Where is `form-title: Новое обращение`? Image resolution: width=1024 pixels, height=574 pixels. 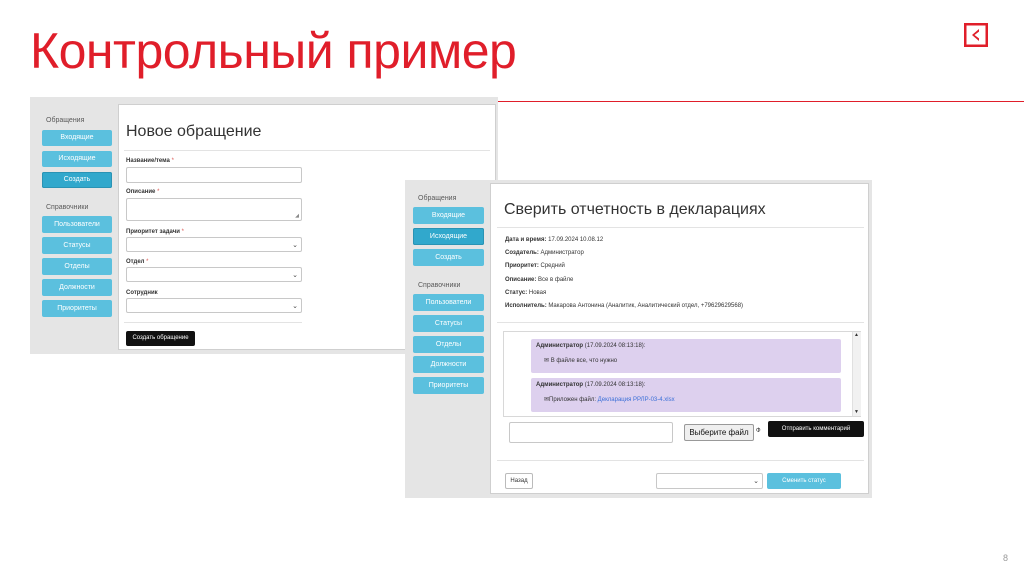
form-title: Новое обращение is located at coordinates (194, 131).